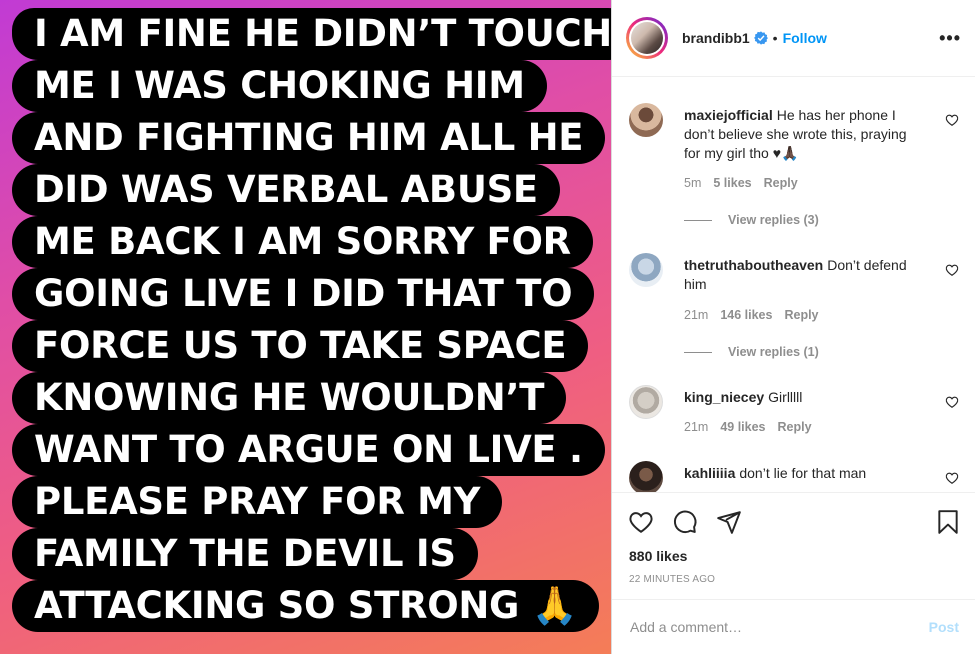 The image size is (975, 654). What do you see at coordinates (760, 38) in the screenshot?
I see `verified-badge-icon` at bounding box center [760, 38].